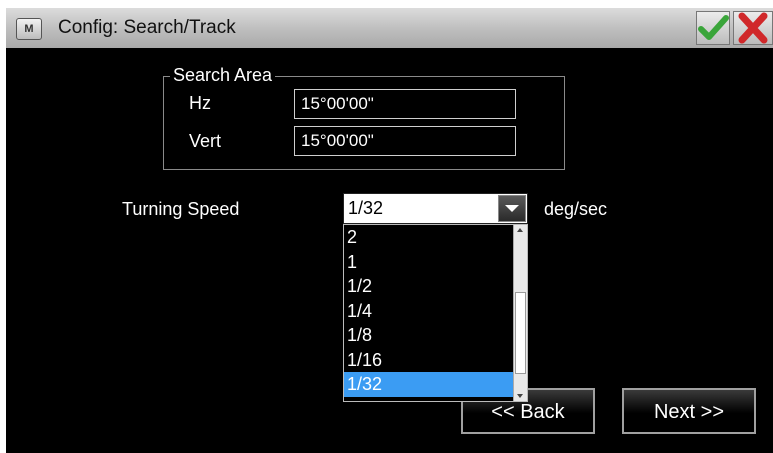 This screenshot has width=773, height=453. Describe the element at coordinates (435, 262) in the screenshot. I see `speed-option: 1` at that location.